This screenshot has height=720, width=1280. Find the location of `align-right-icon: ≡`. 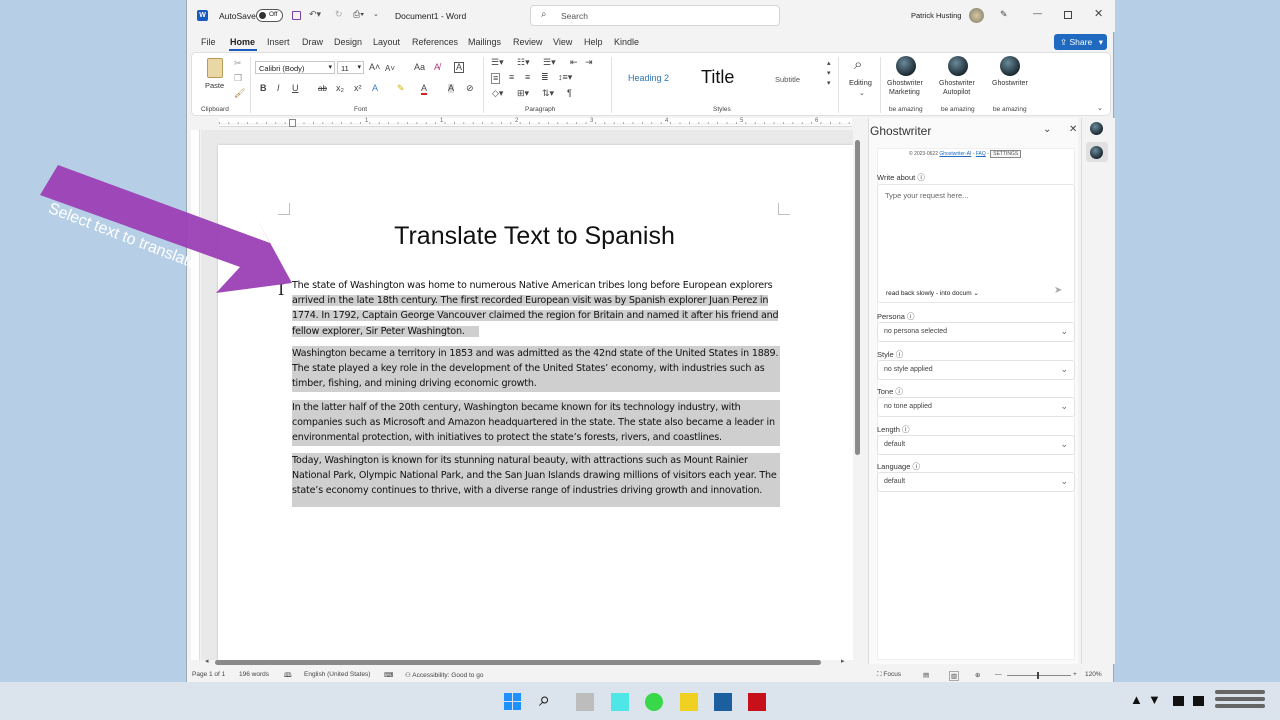

align-right-icon: ≡ is located at coordinates (527, 77).